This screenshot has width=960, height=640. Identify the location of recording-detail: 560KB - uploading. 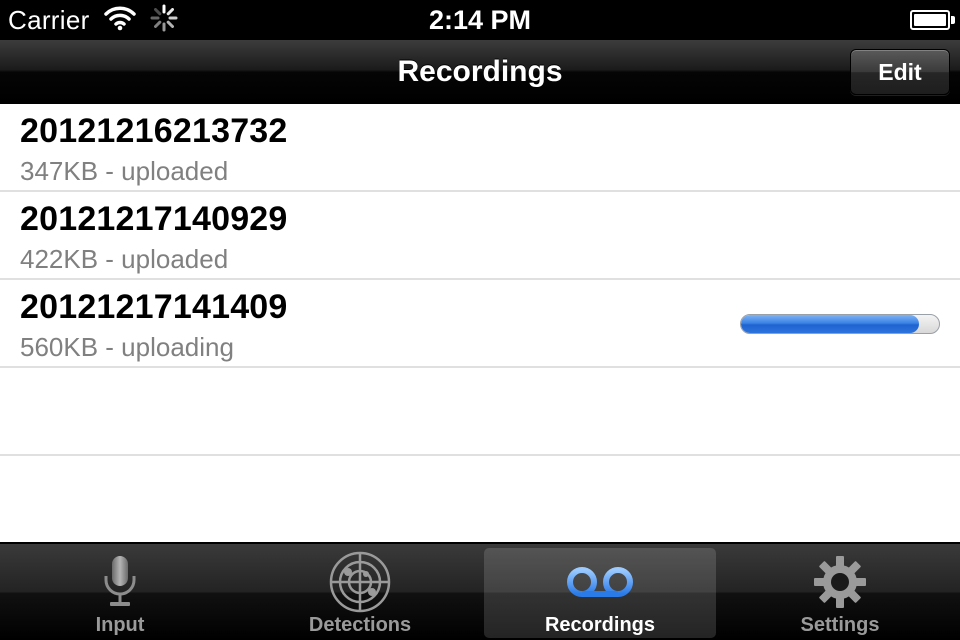
(127, 347).